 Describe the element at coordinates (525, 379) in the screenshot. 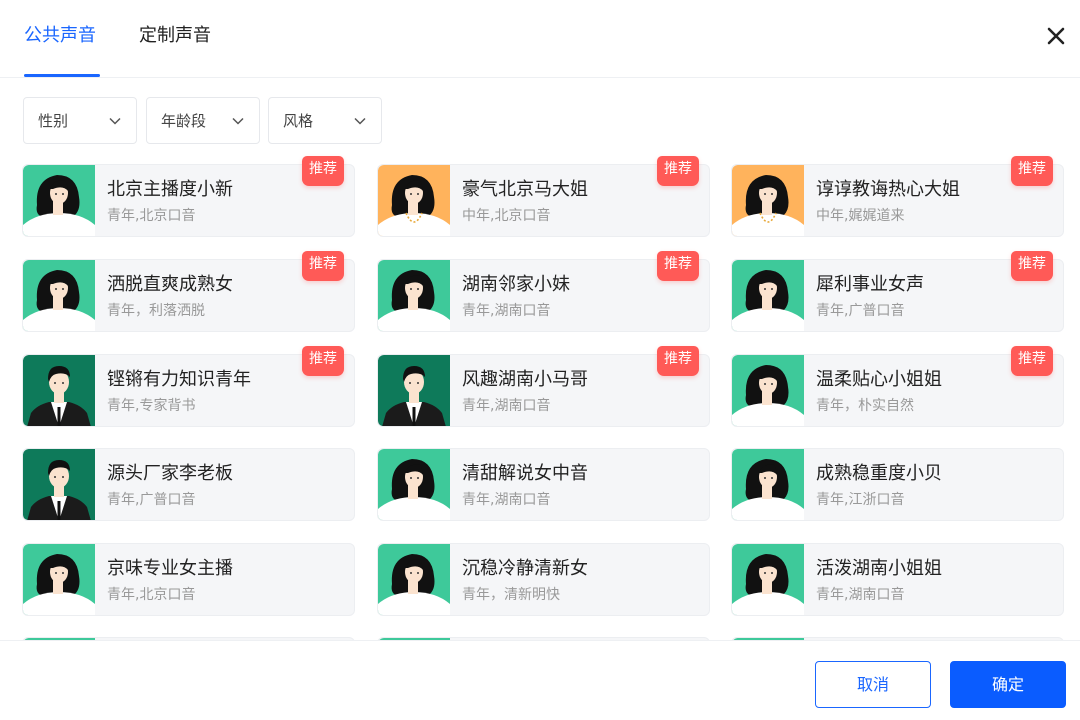

I see `voice-name: 风趣湖南小马哥` at that location.